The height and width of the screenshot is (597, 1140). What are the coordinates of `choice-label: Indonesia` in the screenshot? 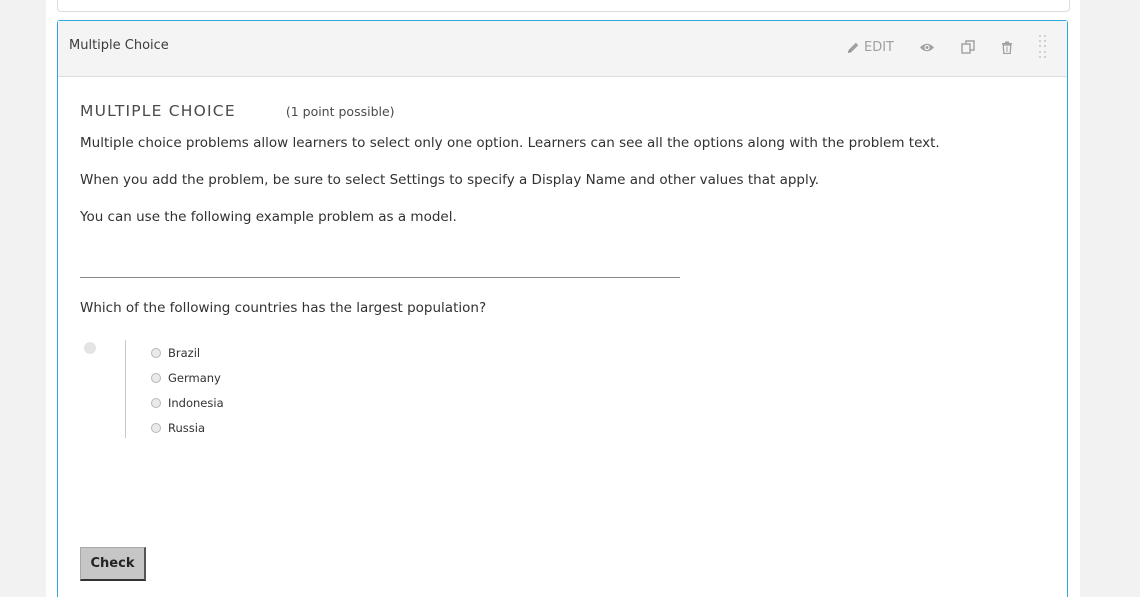 It's located at (196, 402).